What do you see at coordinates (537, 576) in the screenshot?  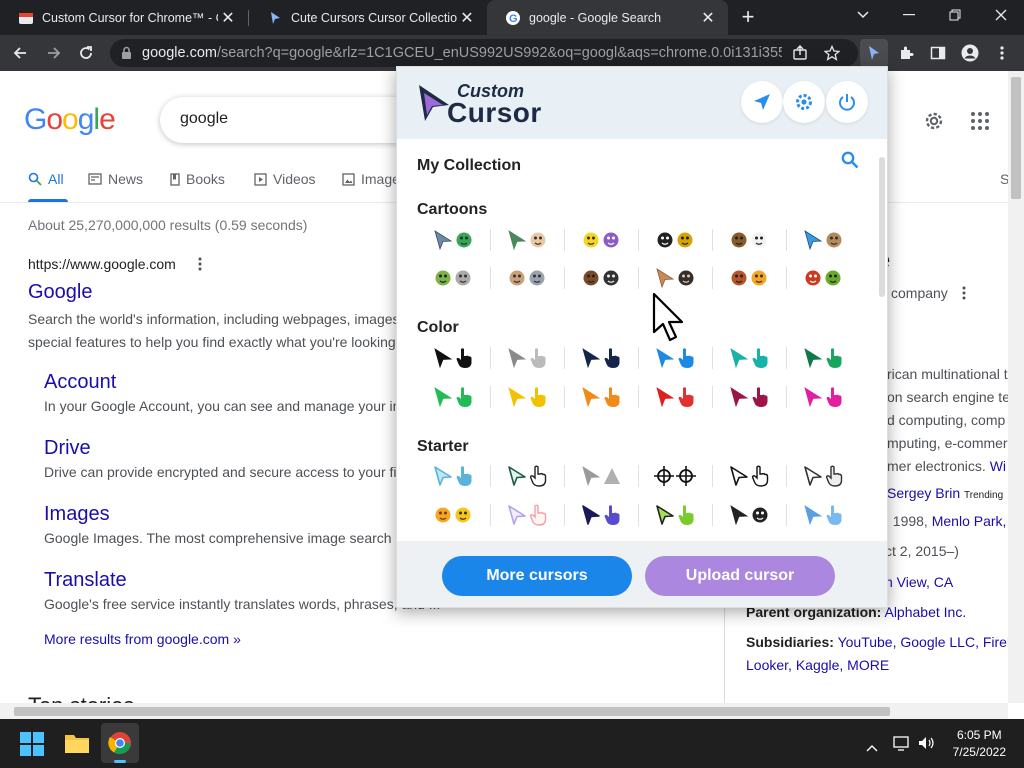 I see `more-cursors-button: More cursors` at bounding box center [537, 576].